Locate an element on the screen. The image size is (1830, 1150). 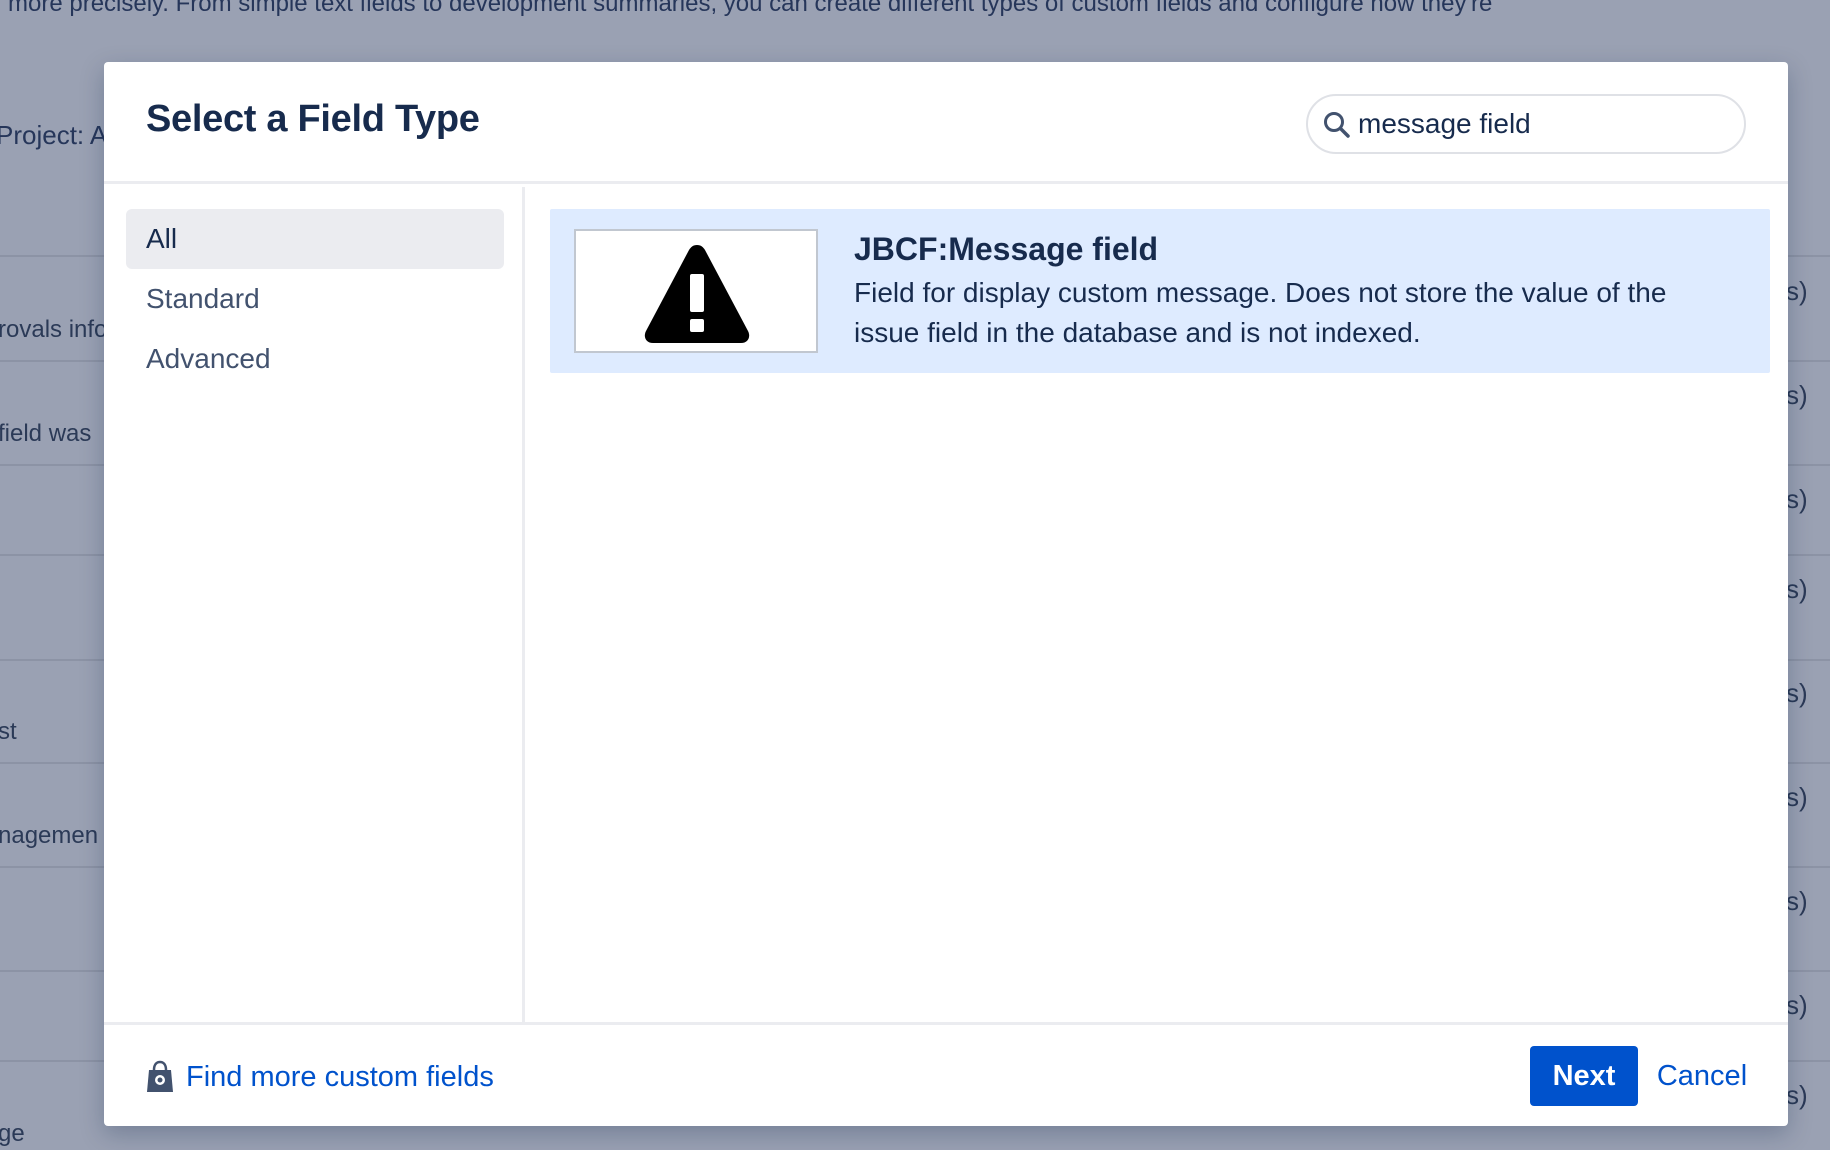
background-row-text: st is located at coordinates (8, 731).